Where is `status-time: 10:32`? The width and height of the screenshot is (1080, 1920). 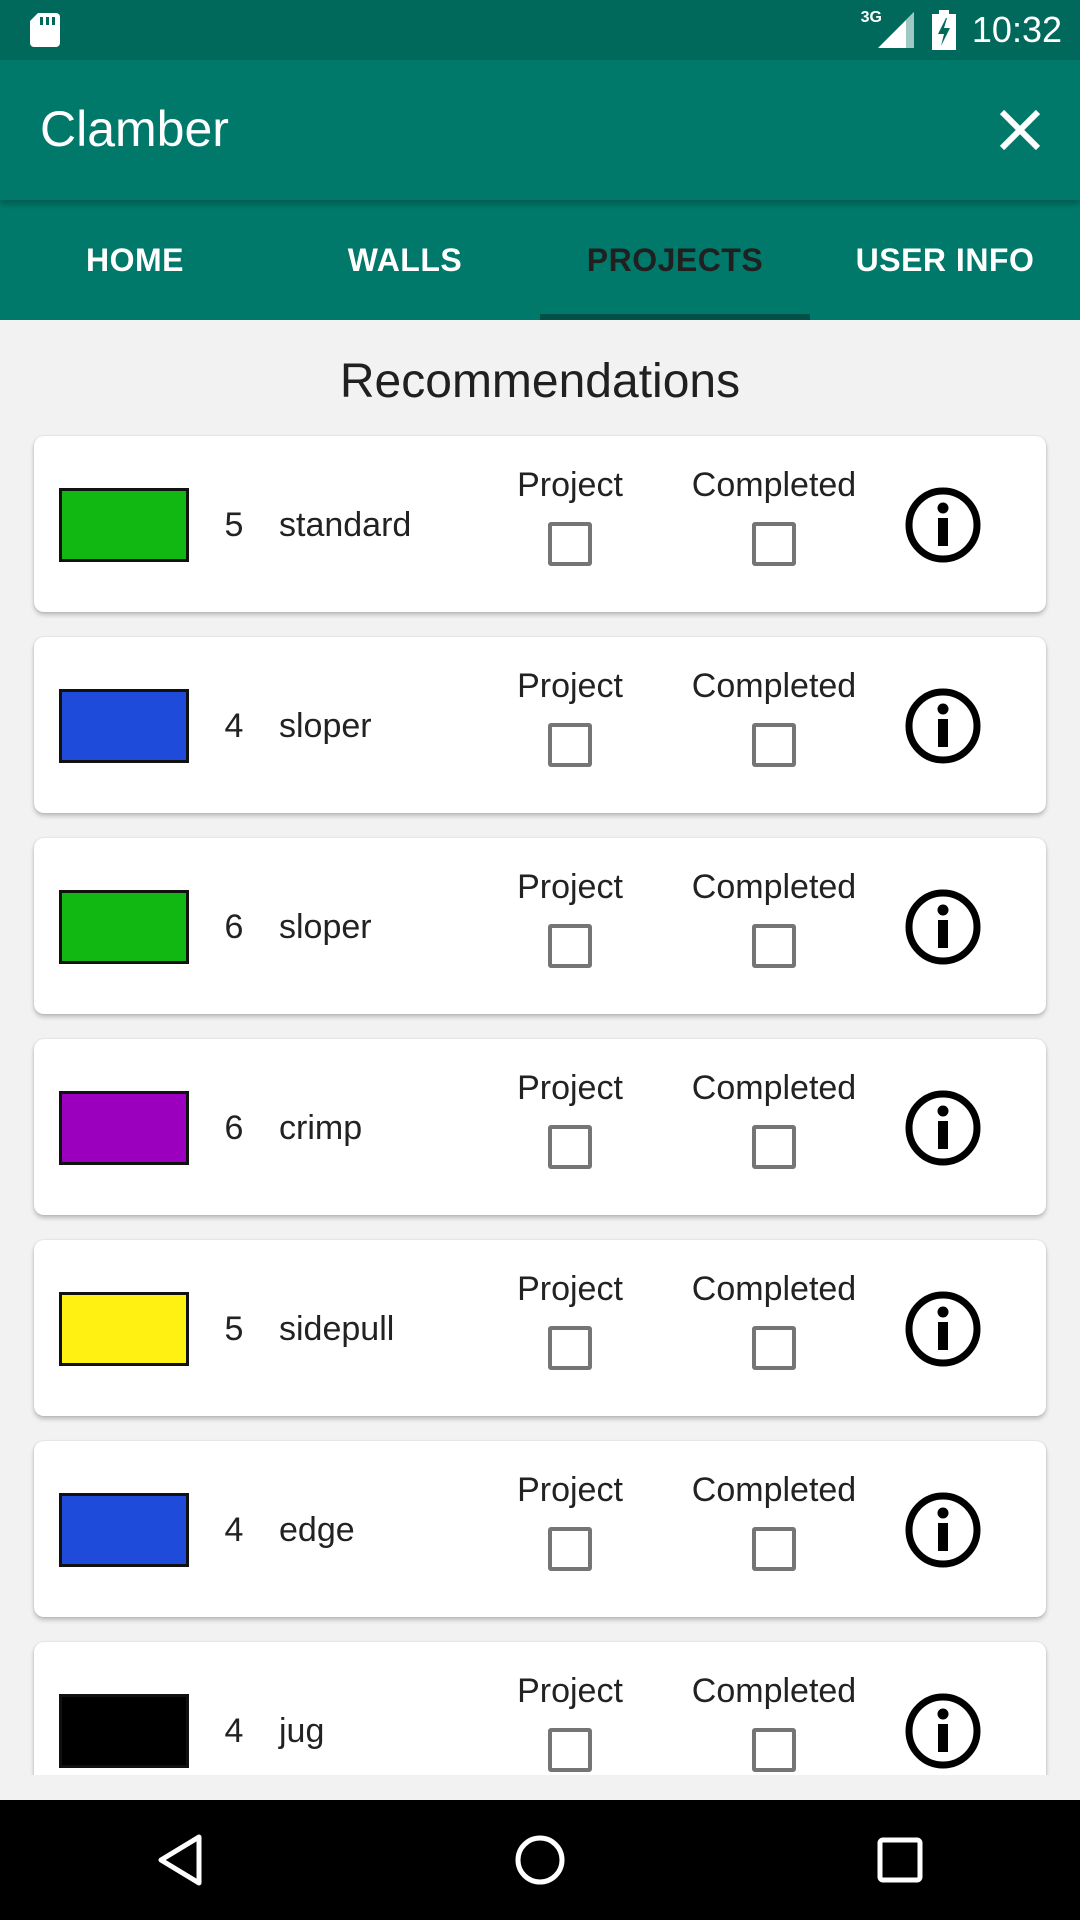 status-time: 10:32 is located at coordinates (1016, 29).